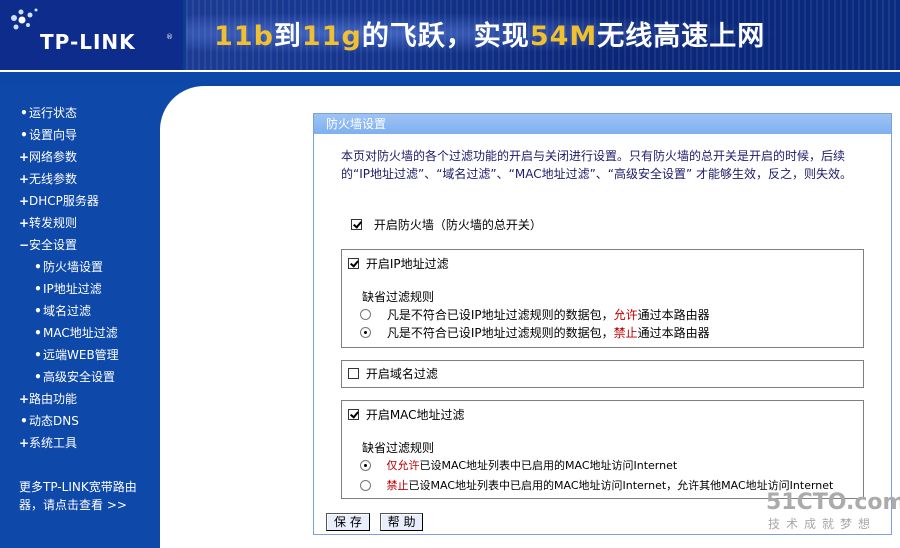  What do you see at coordinates (331, 36) in the screenshot?
I see `slogan-part-2: 11g` at bounding box center [331, 36].